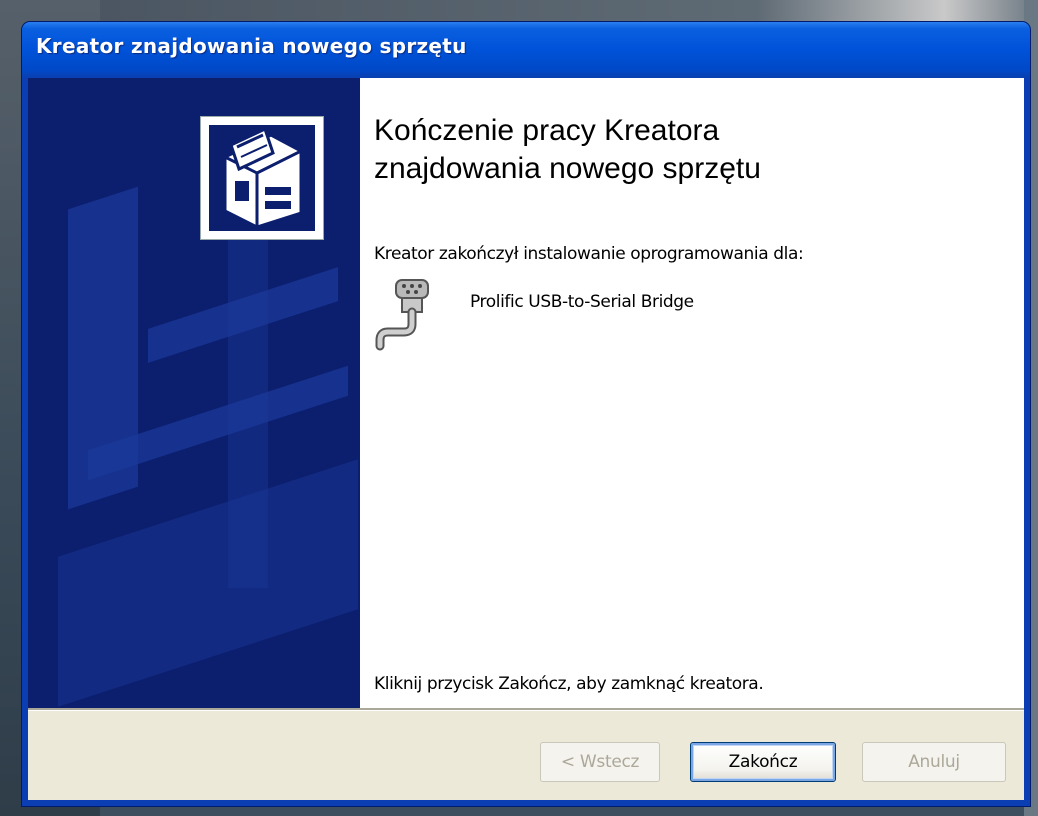 This screenshot has width=1038, height=816. I want to click on side-panel-decoration, so click(248, 408).